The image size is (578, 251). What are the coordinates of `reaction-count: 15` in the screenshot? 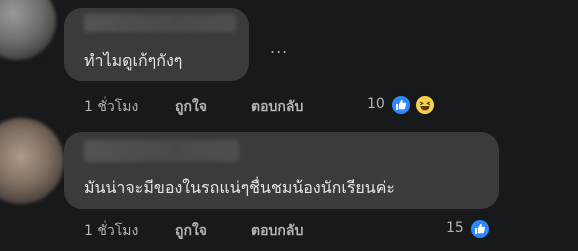 It's located at (455, 228).